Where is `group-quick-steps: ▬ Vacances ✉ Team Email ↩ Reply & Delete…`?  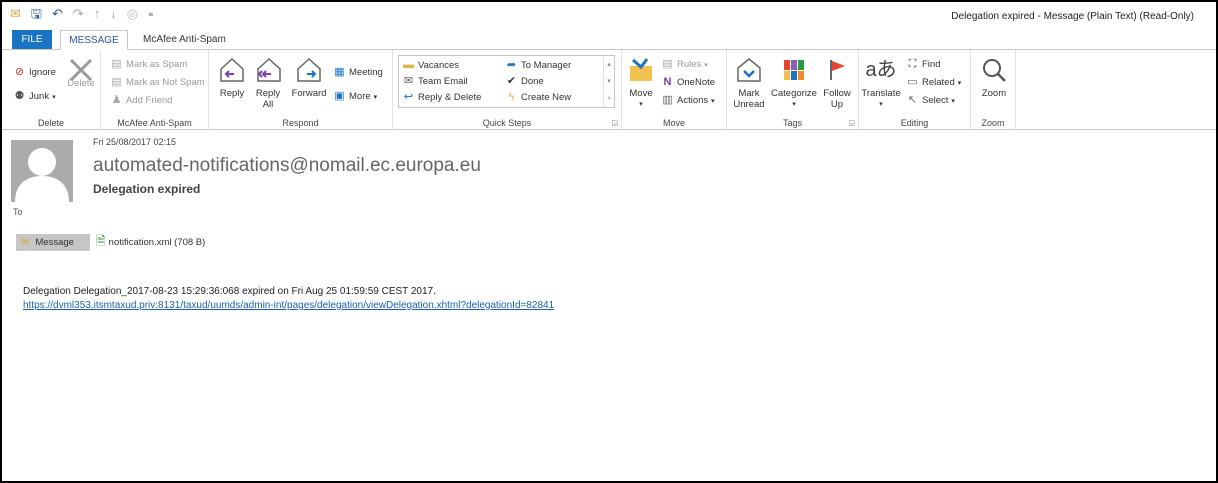
group-quick-steps: ▬ Vacances ✉ Team Email ↩ Reply & Delete… is located at coordinates (507, 90).